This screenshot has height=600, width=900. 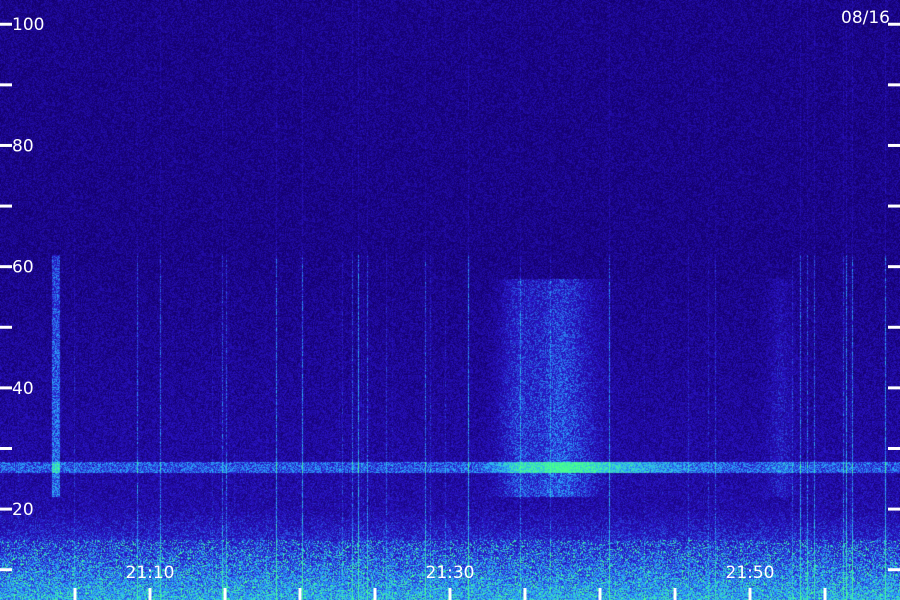 I want to click on y-tick-label: 80, so click(x=23, y=146).